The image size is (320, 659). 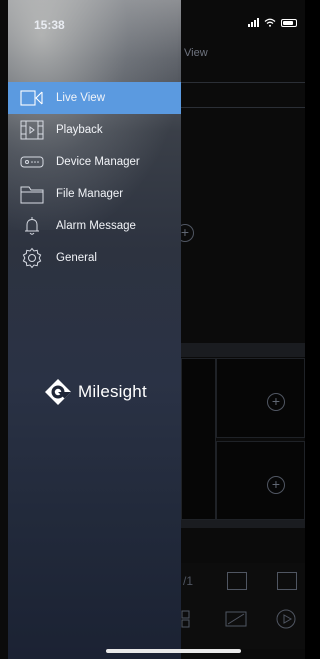 What do you see at coordinates (196, 53) in the screenshot?
I see `background-page-title: View` at bounding box center [196, 53].